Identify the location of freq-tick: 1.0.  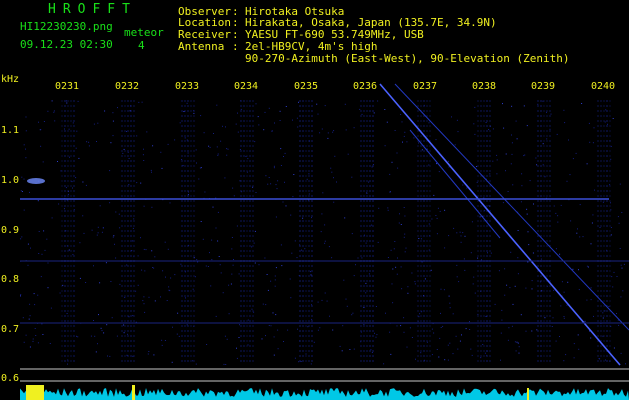
(10, 180).